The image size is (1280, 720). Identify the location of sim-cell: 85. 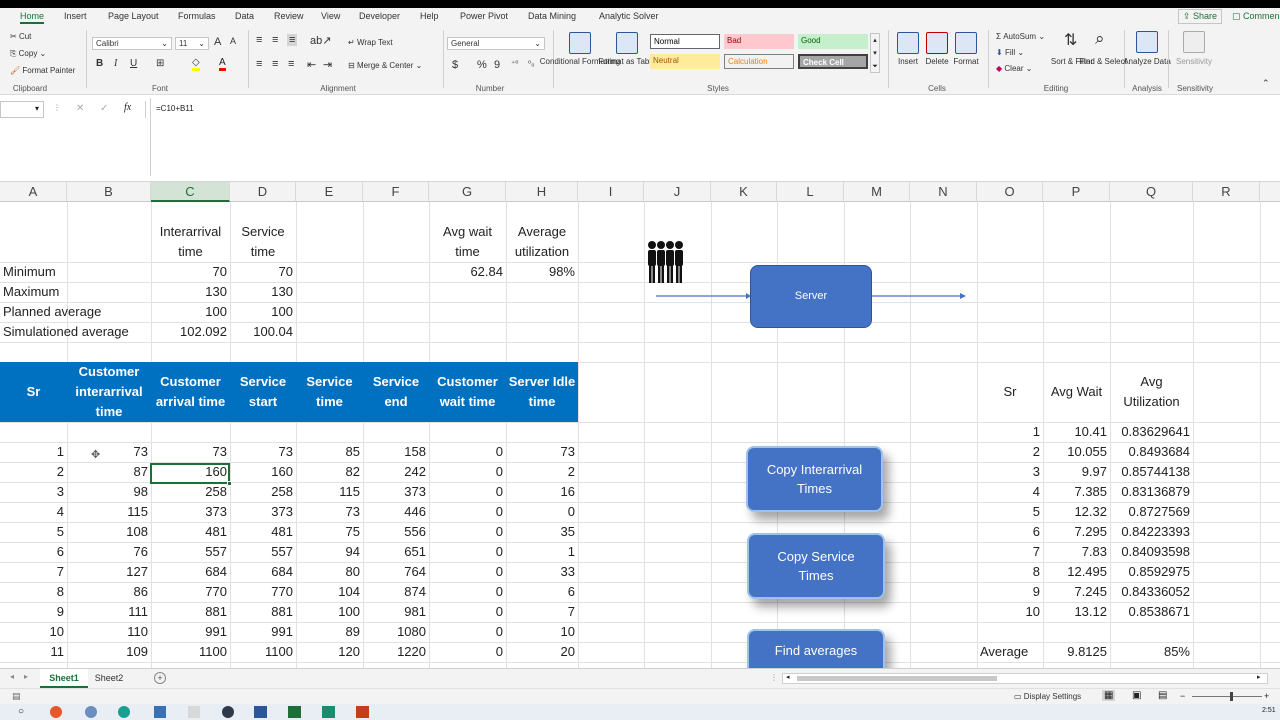
(329, 452).